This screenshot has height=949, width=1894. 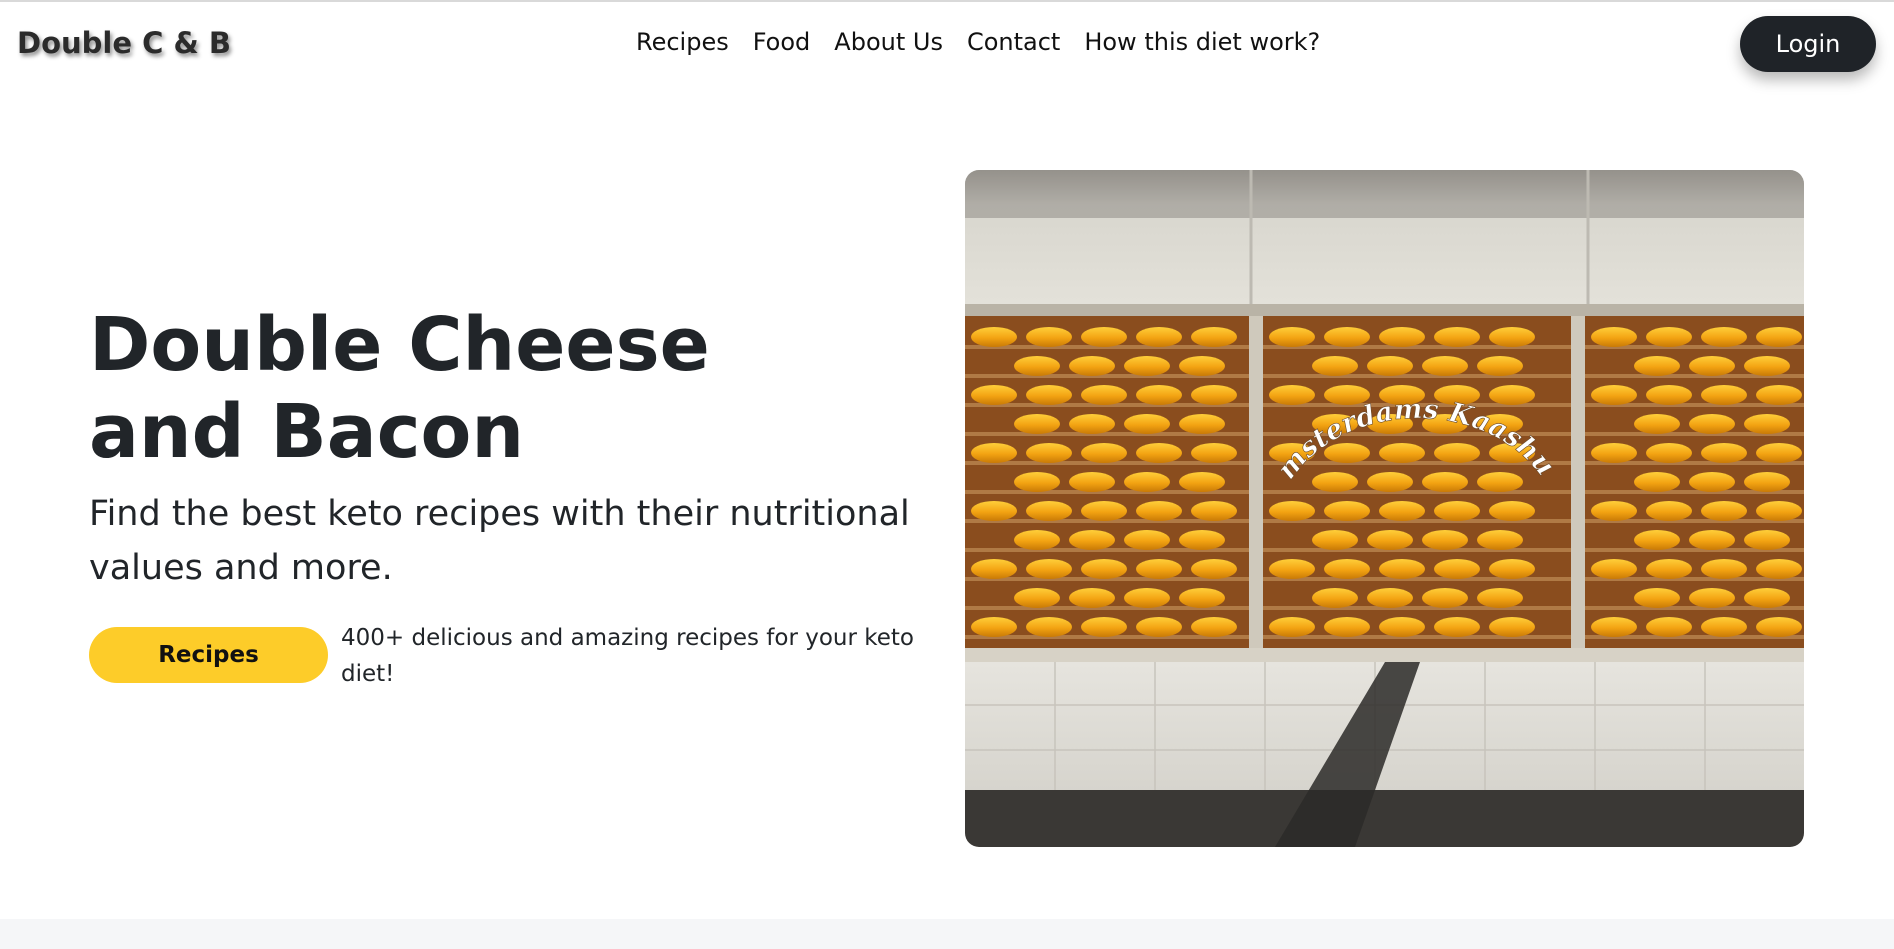 I want to click on nav-item-how-diet-works: How this diet work?, so click(x=1202, y=42).